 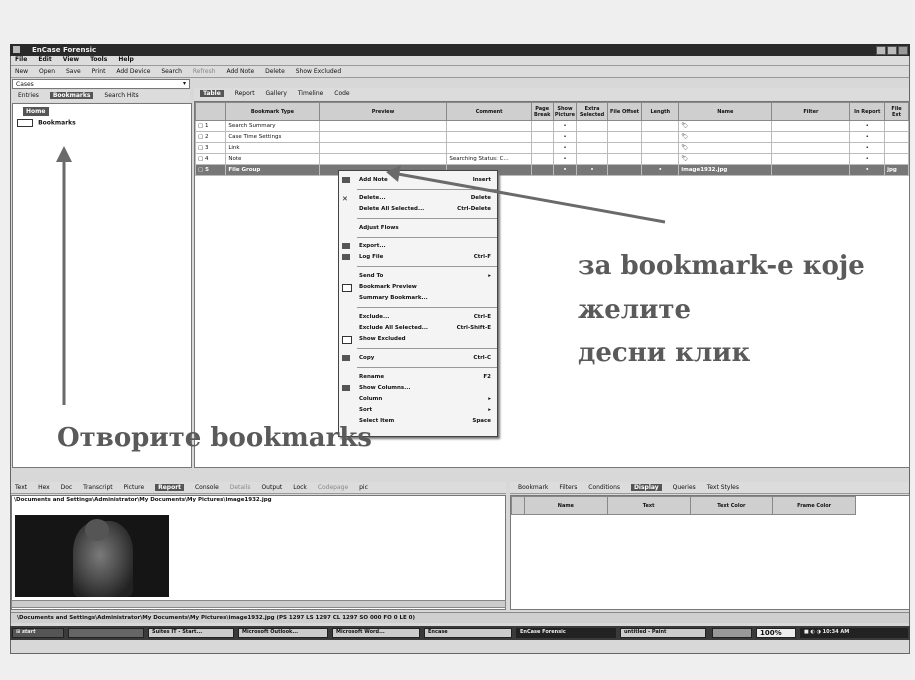 What do you see at coordinates (214, 438) in the screenshot?
I see `annotation-bottom-left: Отворите bookmarks` at bounding box center [214, 438].